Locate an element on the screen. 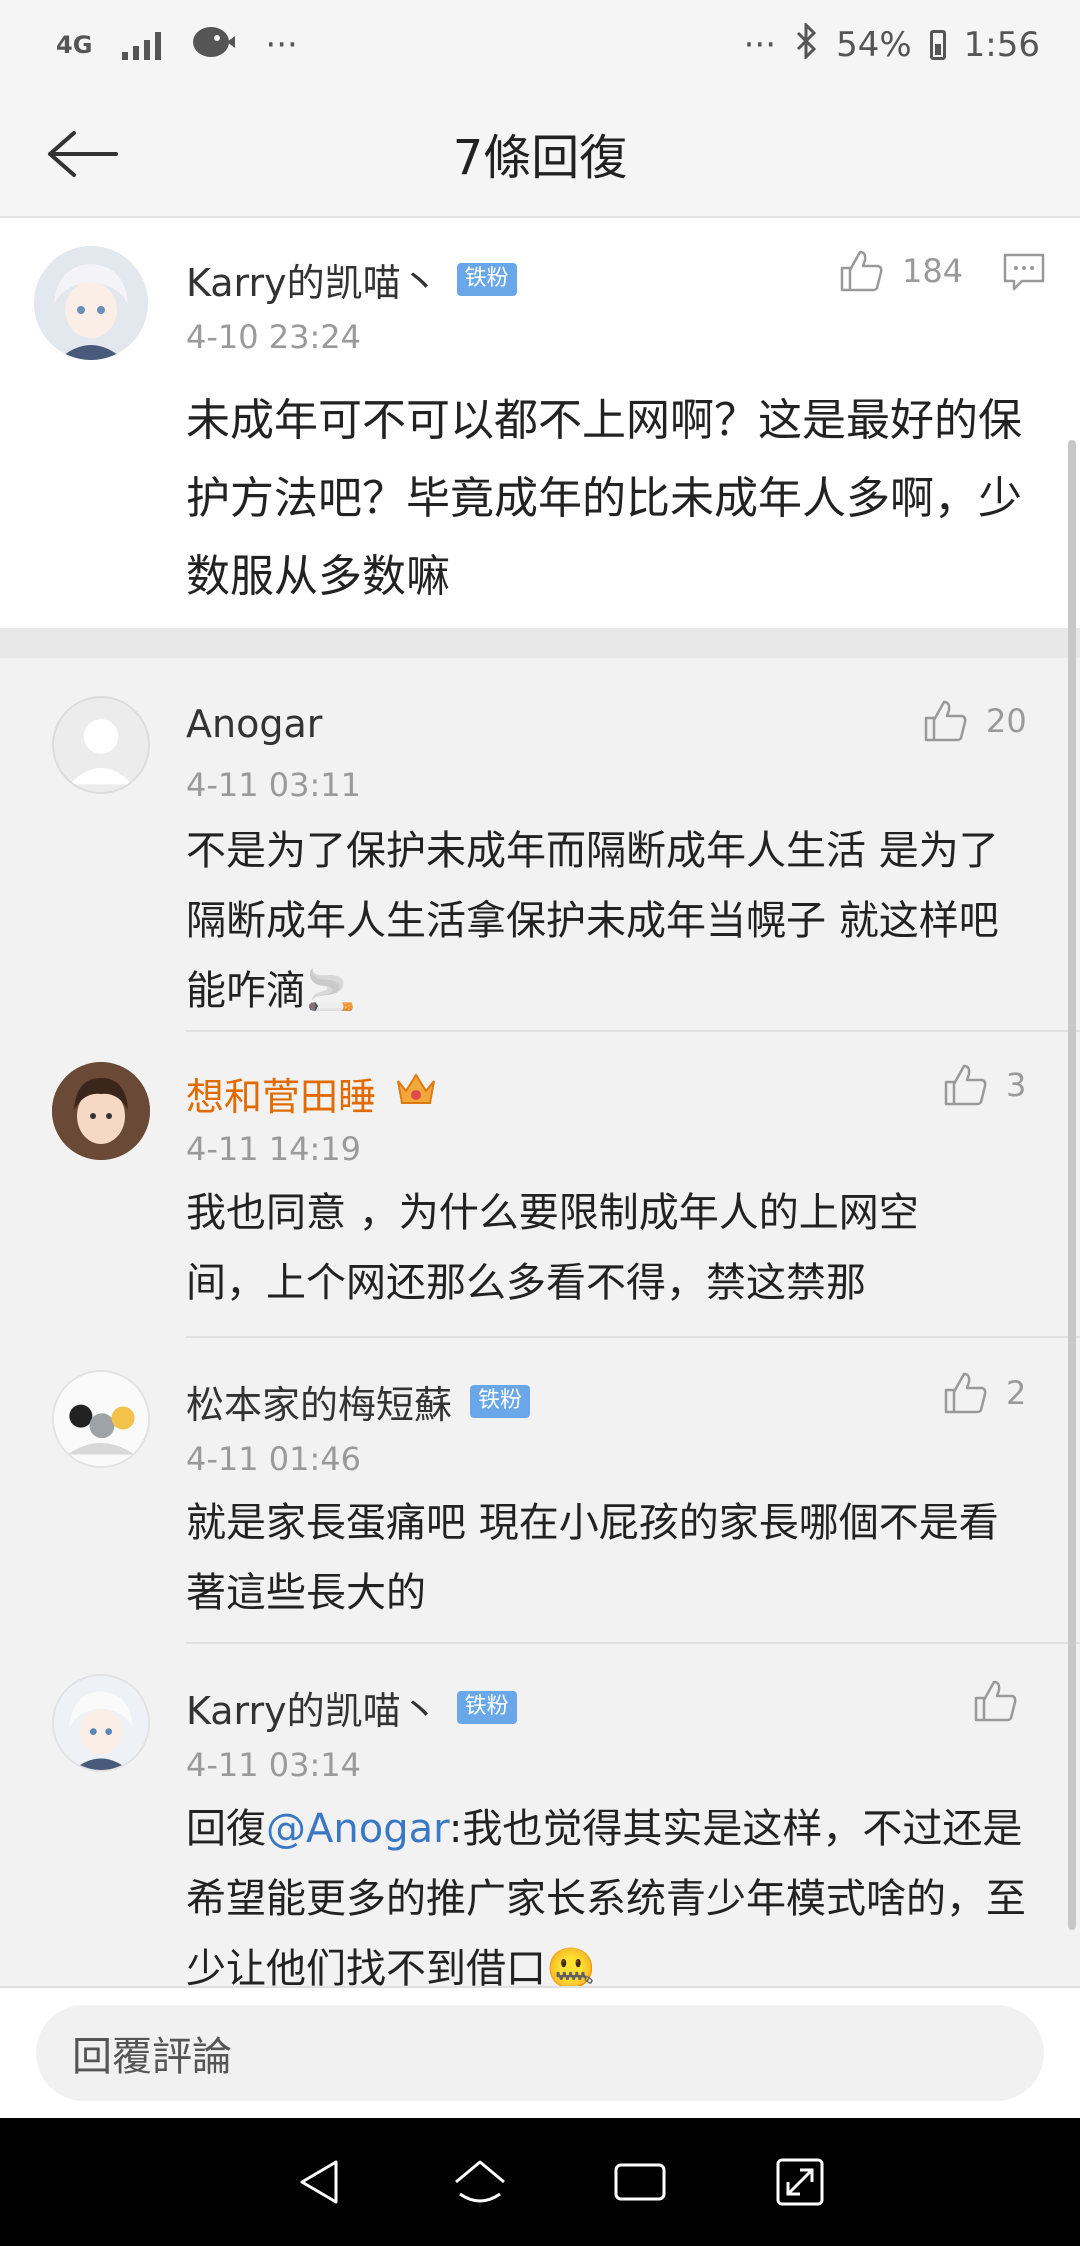 The height and width of the screenshot is (2246, 1080). system-nav-bar is located at coordinates (540, 2182).